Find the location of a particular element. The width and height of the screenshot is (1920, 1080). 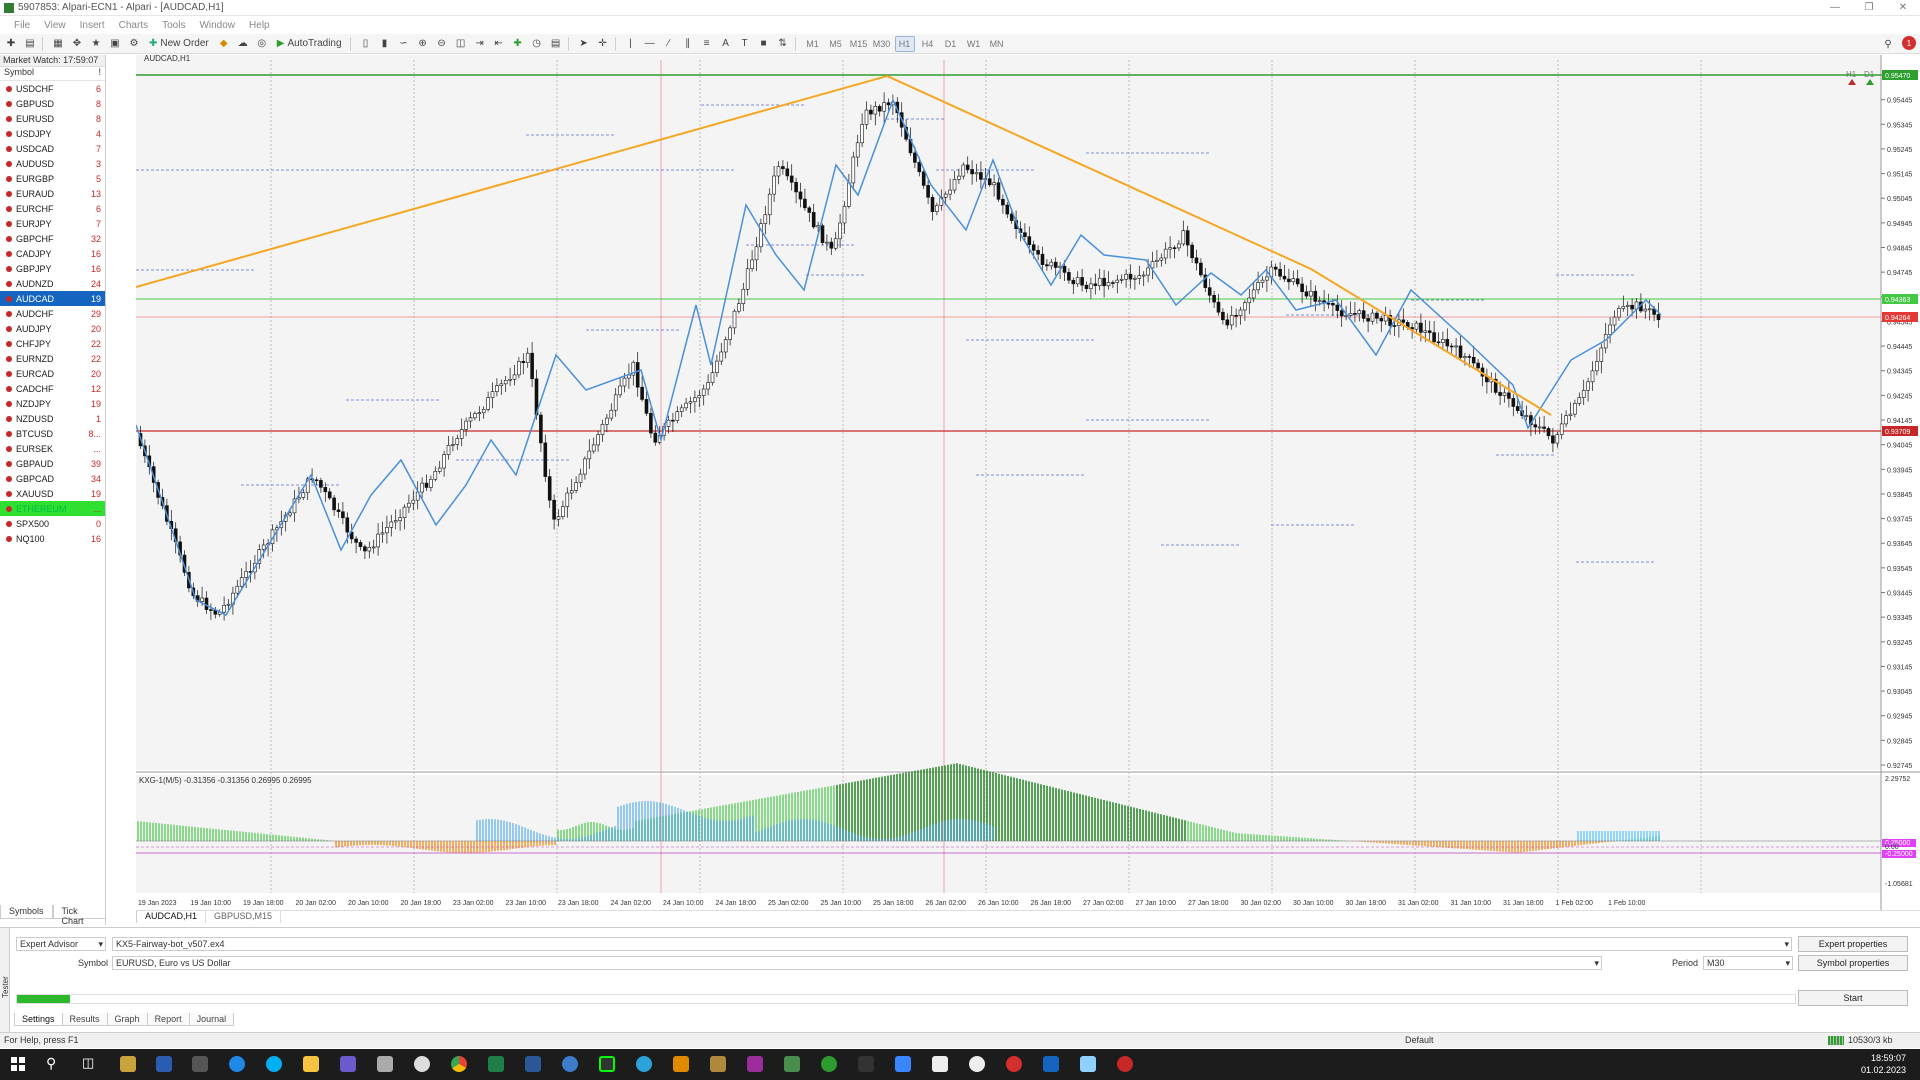

zoom-in-icon: ⊕ is located at coordinates (423, 44).